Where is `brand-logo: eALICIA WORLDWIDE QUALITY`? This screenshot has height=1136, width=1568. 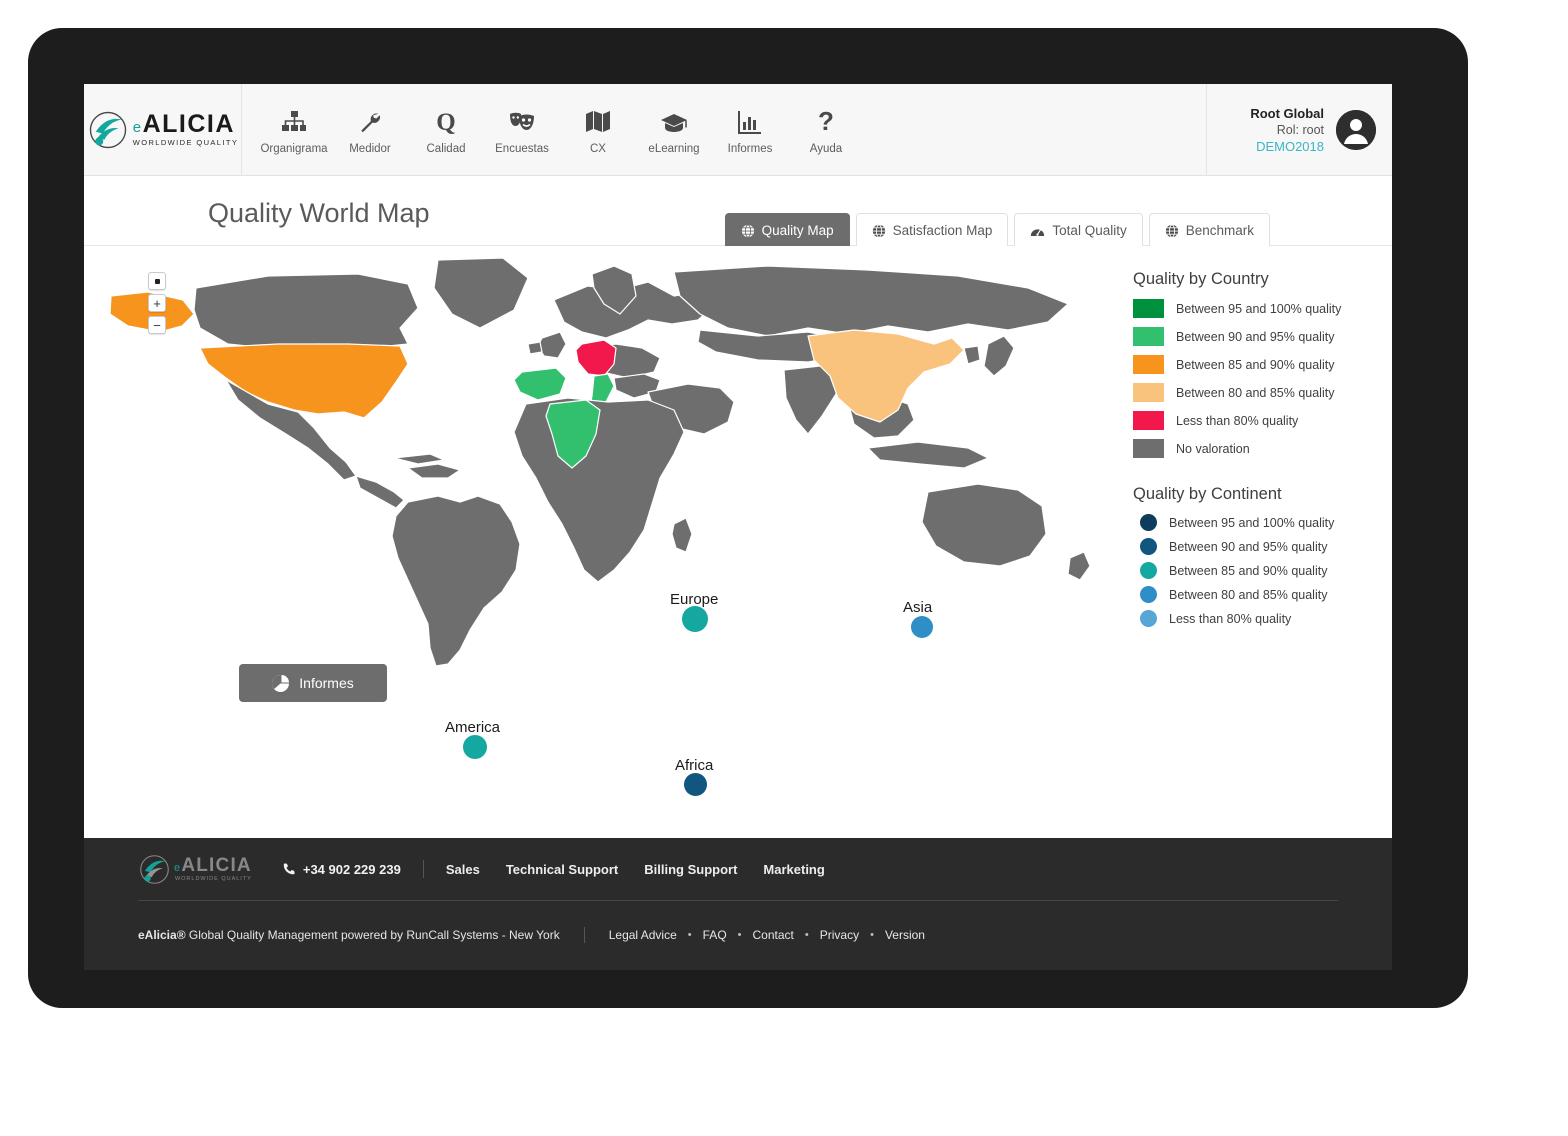
brand-logo: eALICIA WORLDWIDE QUALITY is located at coordinates (163, 129).